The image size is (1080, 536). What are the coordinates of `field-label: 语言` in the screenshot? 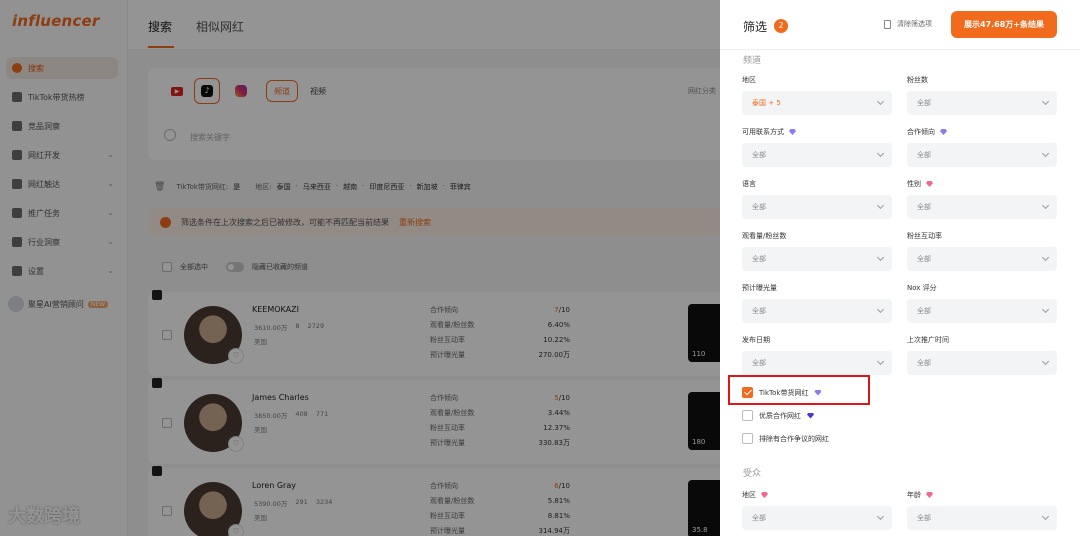 It's located at (749, 184).